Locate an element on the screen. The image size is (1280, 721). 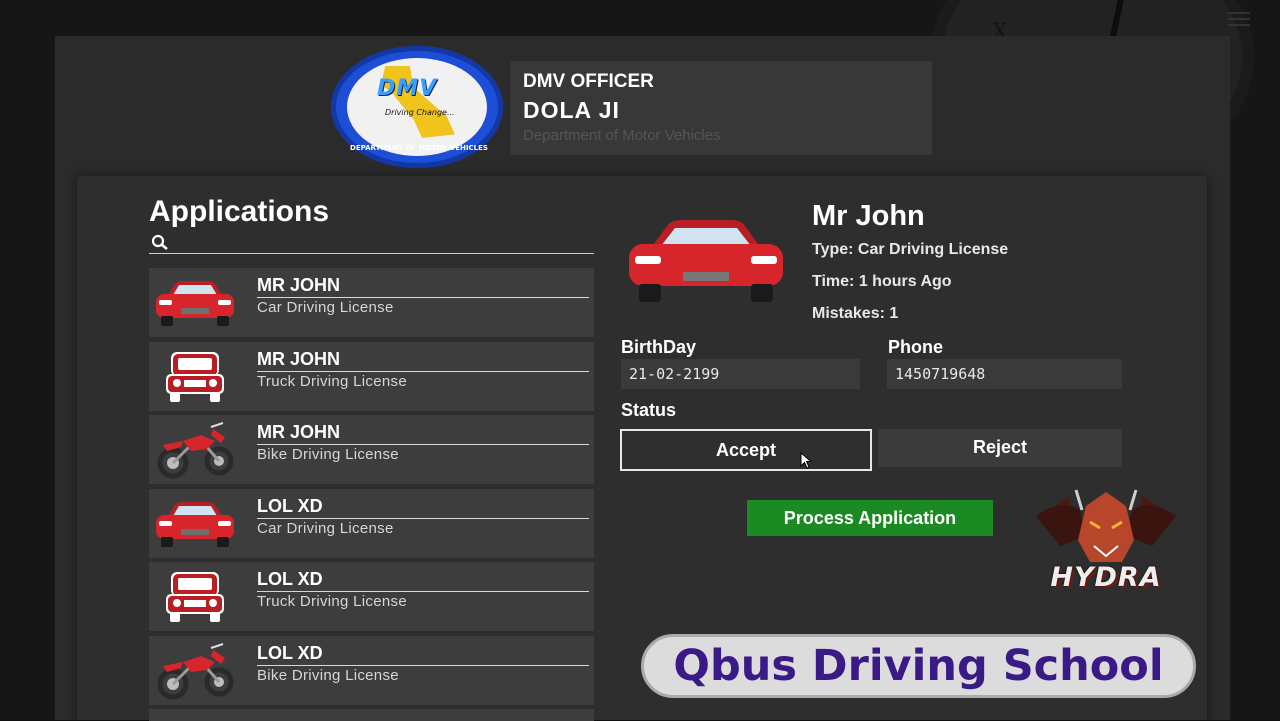
applications-title: Applications is located at coordinates (239, 211).